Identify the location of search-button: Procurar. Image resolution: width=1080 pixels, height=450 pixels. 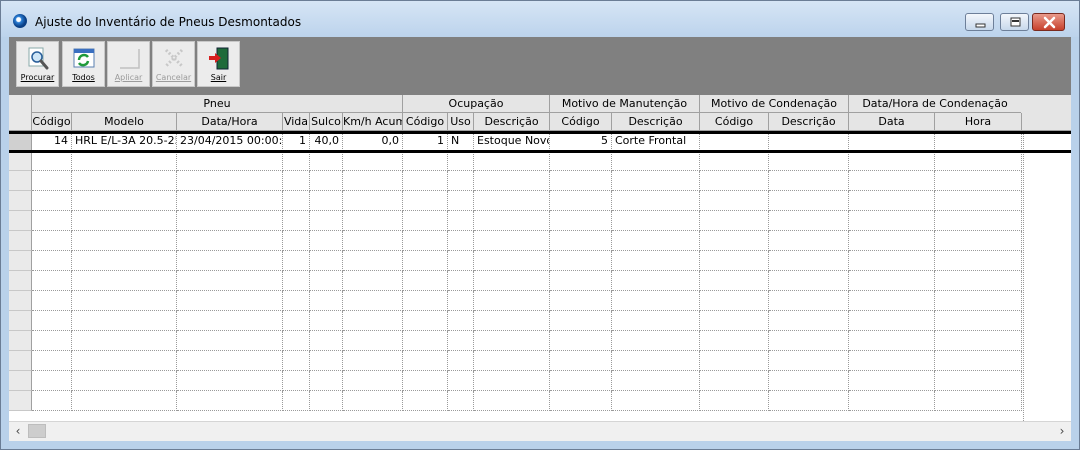
(37, 64).